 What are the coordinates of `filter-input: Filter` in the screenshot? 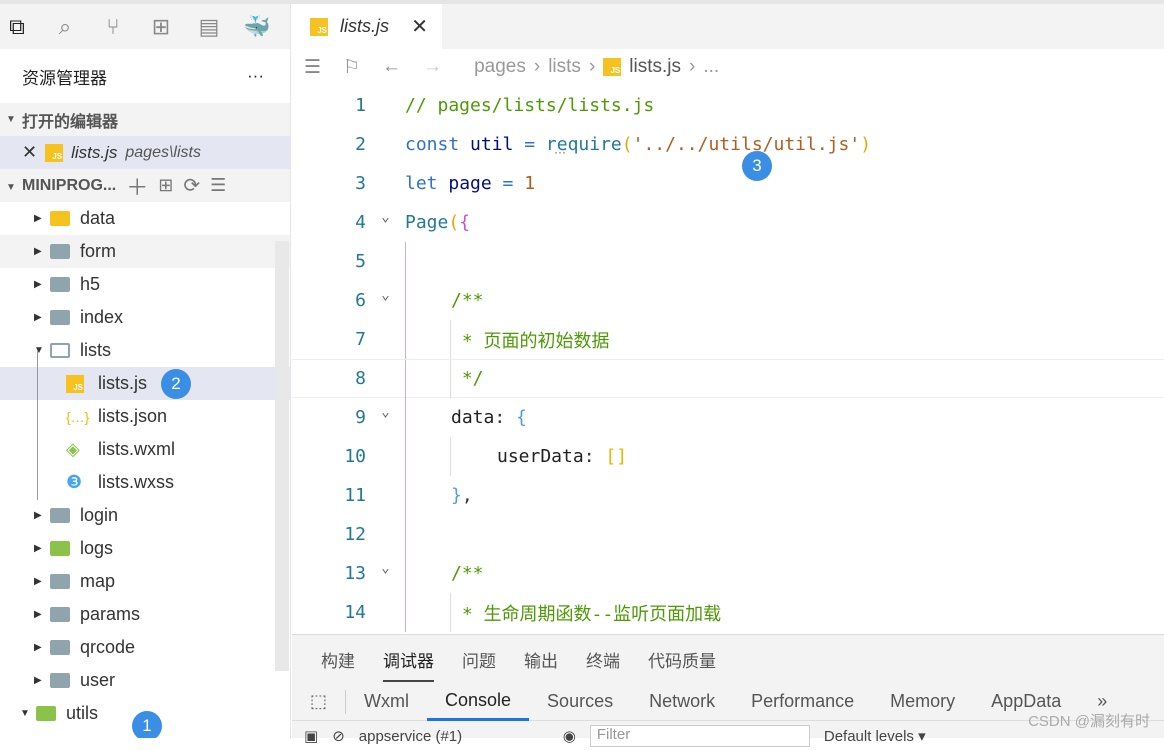 It's located at (699, 736).